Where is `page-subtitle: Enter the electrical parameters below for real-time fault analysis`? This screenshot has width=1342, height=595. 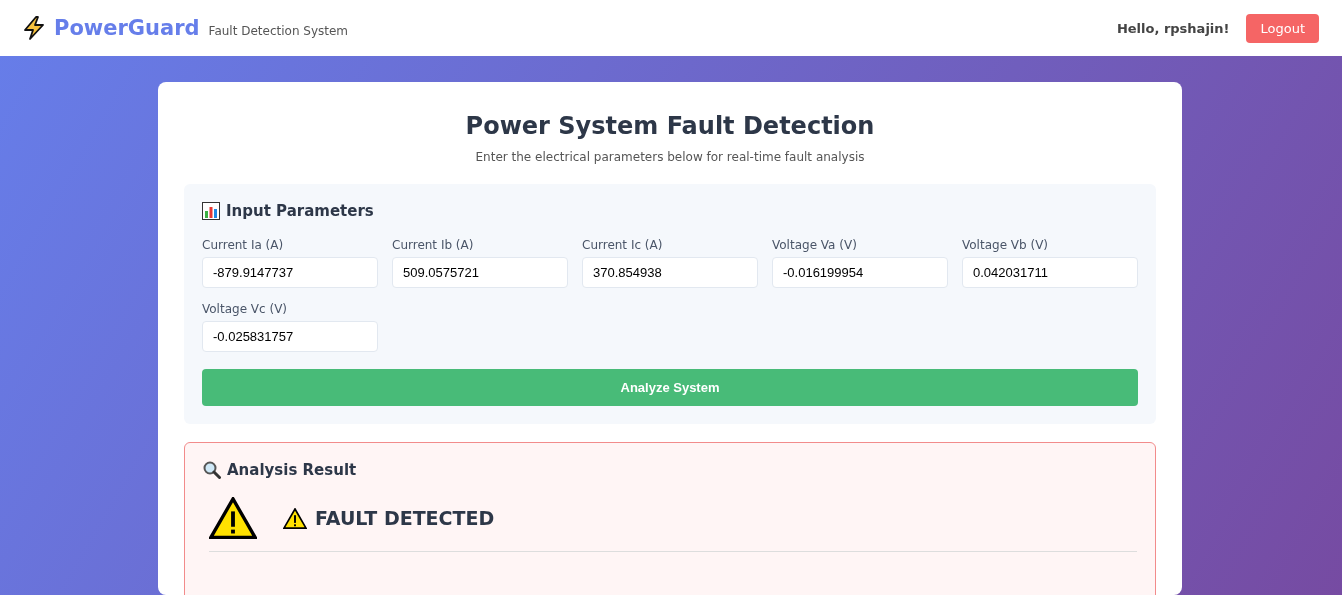
page-subtitle: Enter the electrical parameters below for real-time fault analysis is located at coordinates (670, 157).